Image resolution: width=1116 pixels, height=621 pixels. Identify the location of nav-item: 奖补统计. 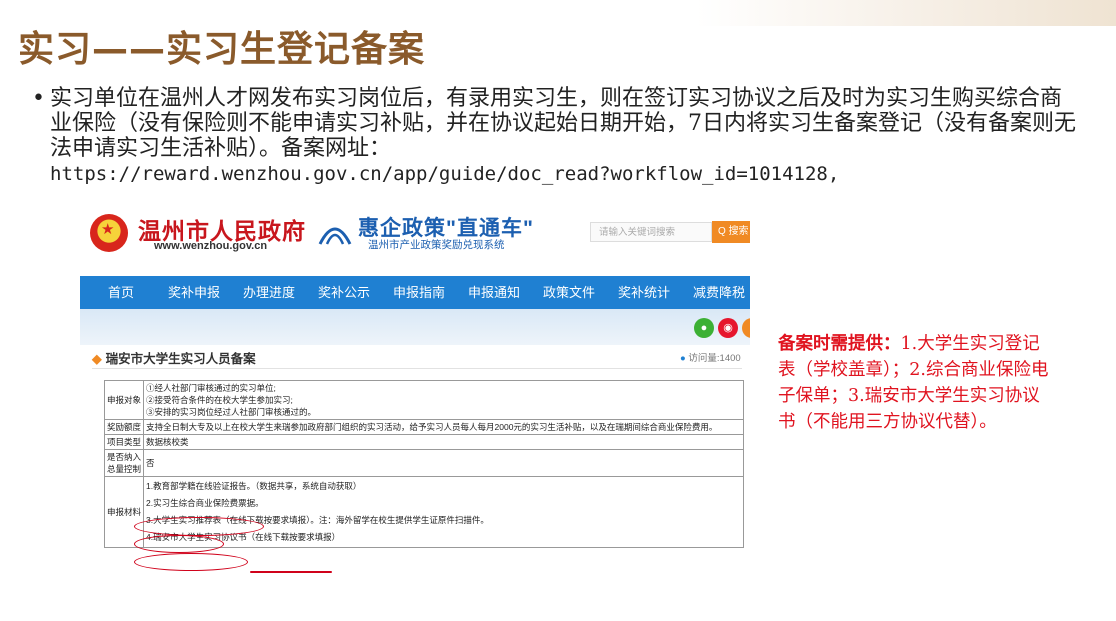
(644, 292).